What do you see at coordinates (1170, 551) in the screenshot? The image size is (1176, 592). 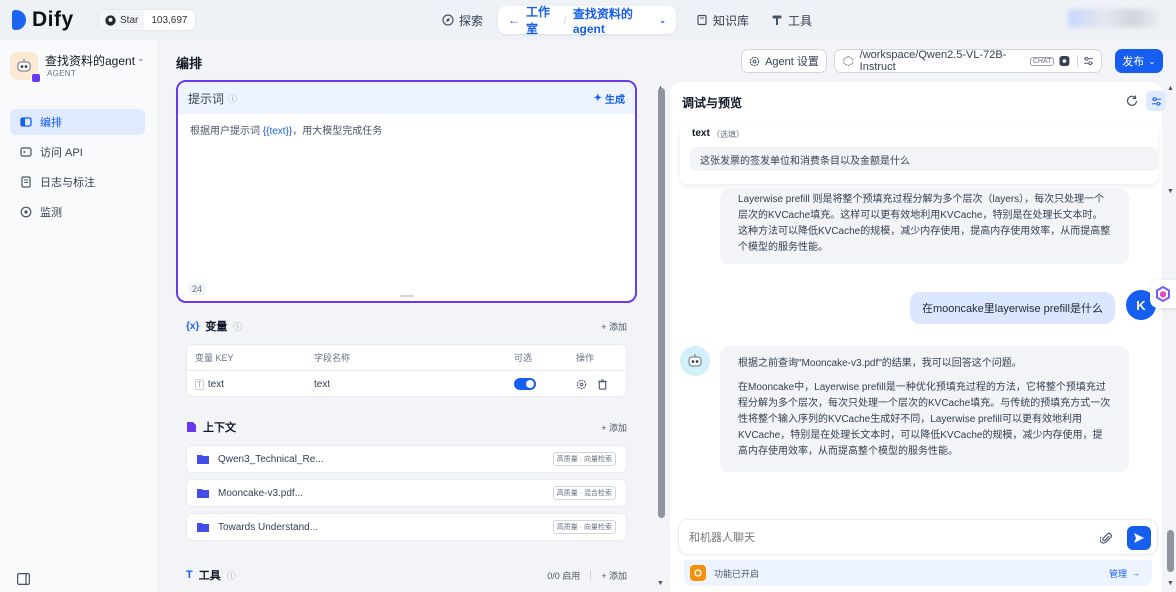 I see `right-scrollbar` at bounding box center [1170, 551].